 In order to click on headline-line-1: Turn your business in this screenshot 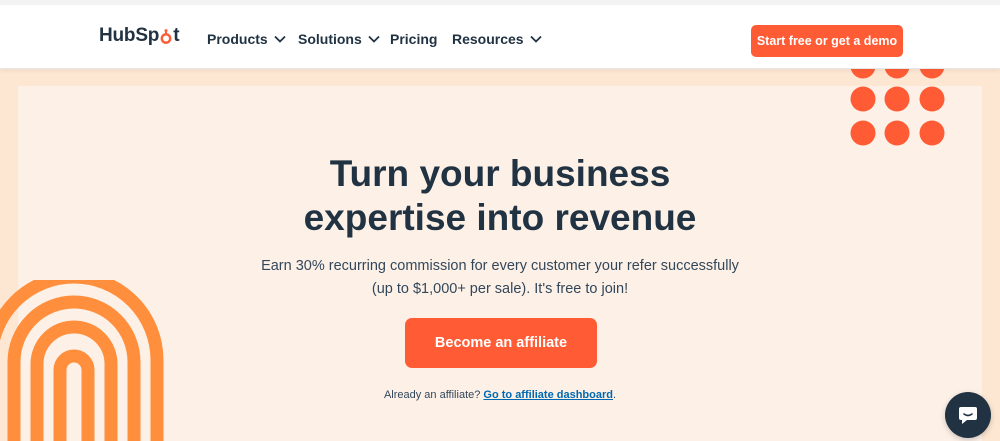, I will do `click(500, 173)`.